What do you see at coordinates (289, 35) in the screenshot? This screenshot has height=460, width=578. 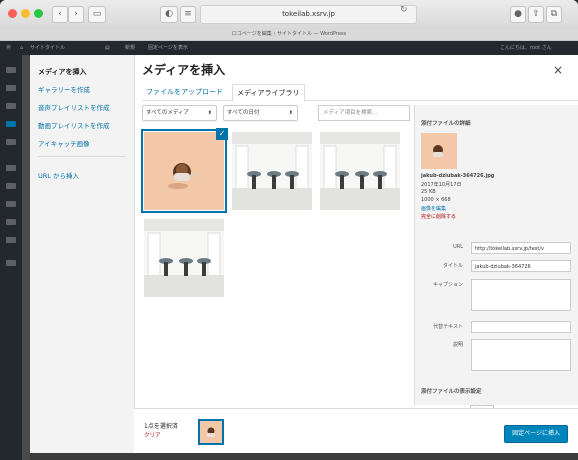 I see `page-tab-title: ロコページを編集 ‹ サイトタイトル — WordPress` at bounding box center [289, 35].